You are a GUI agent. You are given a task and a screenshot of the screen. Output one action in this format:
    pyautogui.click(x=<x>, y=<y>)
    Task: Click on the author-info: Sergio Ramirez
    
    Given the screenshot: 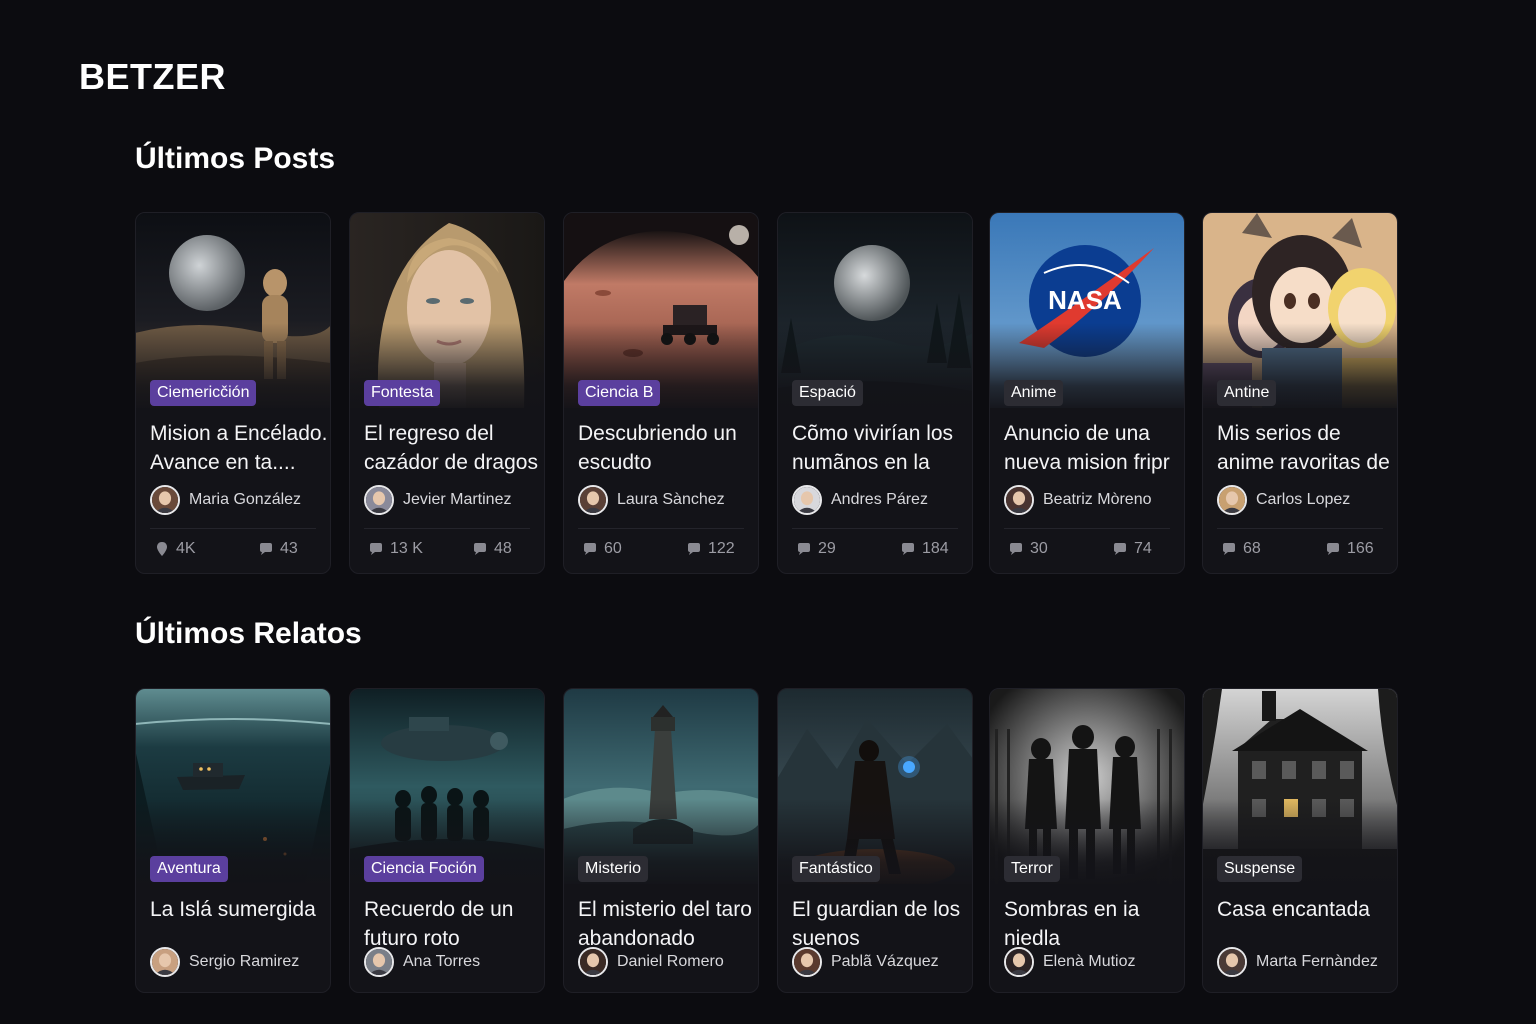 What is the action you would take?
    pyautogui.click(x=224, y=962)
    